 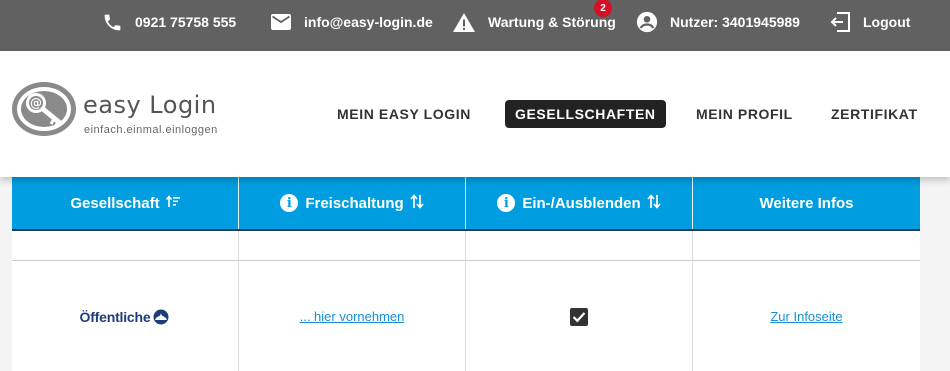 What do you see at coordinates (44, 109) in the screenshot?
I see `logo-key-icon: @` at bounding box center [44, 109].